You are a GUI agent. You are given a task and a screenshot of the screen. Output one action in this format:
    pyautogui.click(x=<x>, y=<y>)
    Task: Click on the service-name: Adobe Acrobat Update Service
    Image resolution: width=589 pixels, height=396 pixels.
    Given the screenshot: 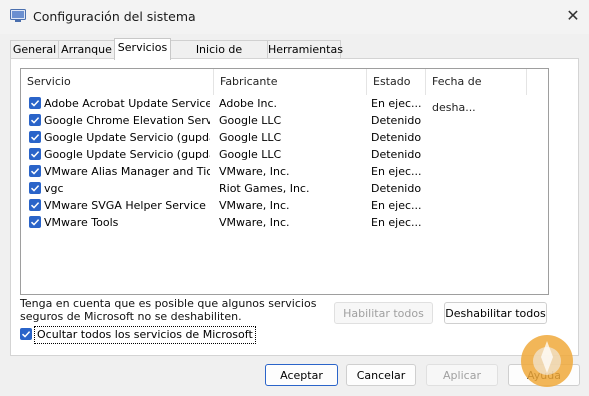 What is the action you would take?
    pyautogui.click(x=127, y=103)
    